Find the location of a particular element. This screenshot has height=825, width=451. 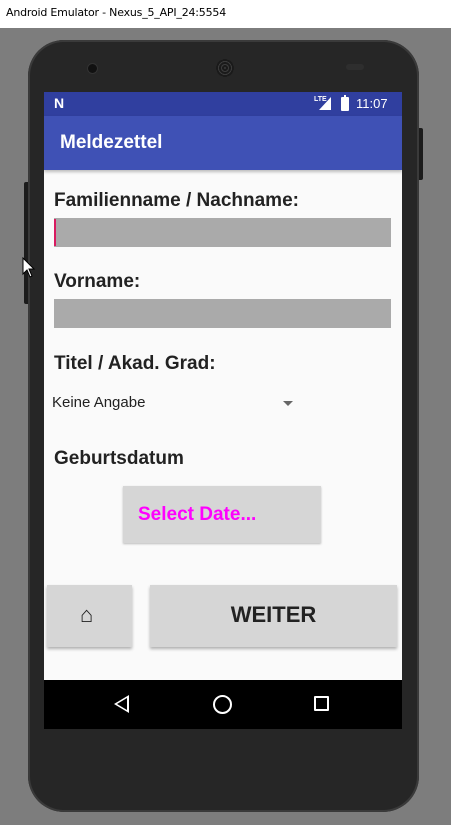

status-time: 11:07 is located at coordinates (372, 103).